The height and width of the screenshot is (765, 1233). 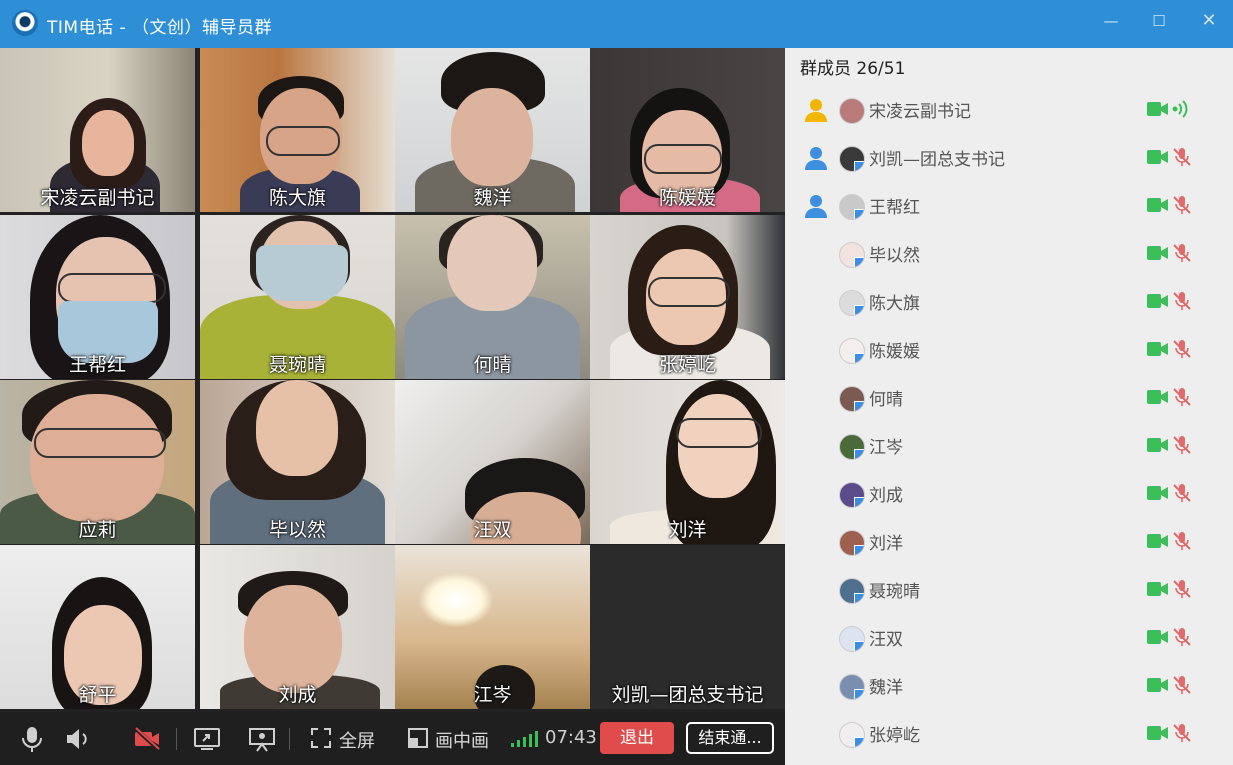 I want to click on member-row: 刘凯—团总支书记, so click(x=1009, y=157).